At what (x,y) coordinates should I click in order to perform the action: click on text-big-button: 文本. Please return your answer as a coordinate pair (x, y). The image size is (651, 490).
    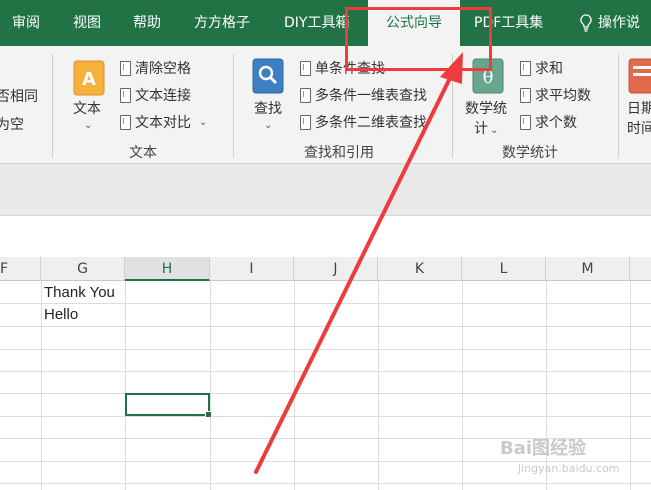
    Looking at the image, I should click on (87, 108).